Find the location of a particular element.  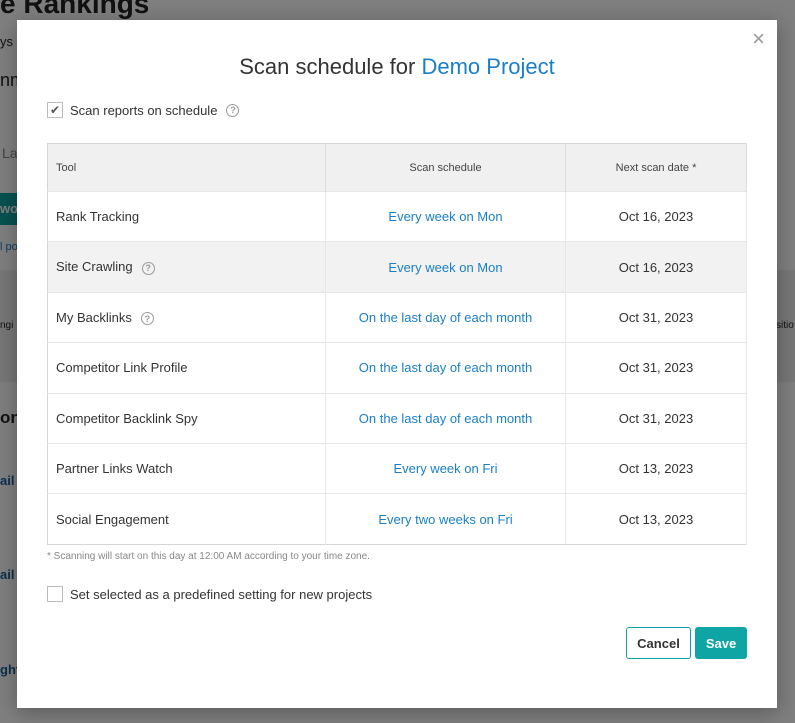

cancel-button: Cancel is located at coordinates (658, 643).